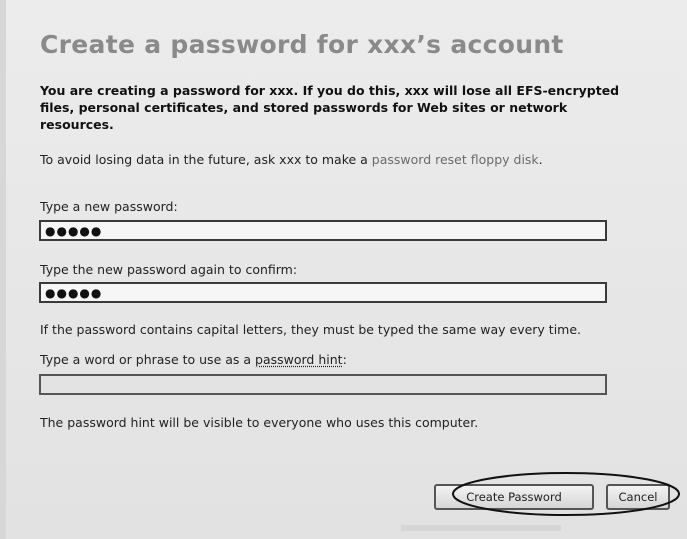 The height and width of the screenshot is (539, 687). I want to click on confirm-password-label: Type the new password again to confirm:, so click(169, 269).